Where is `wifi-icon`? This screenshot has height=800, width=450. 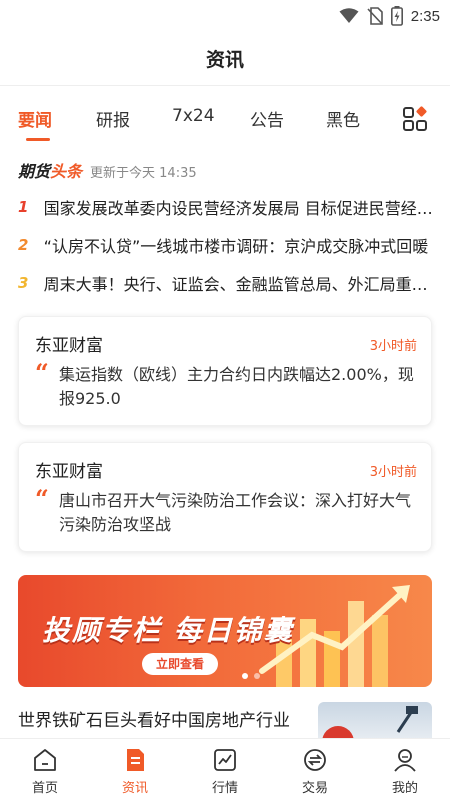 wifi-icon is located at coordinates (349, 15).